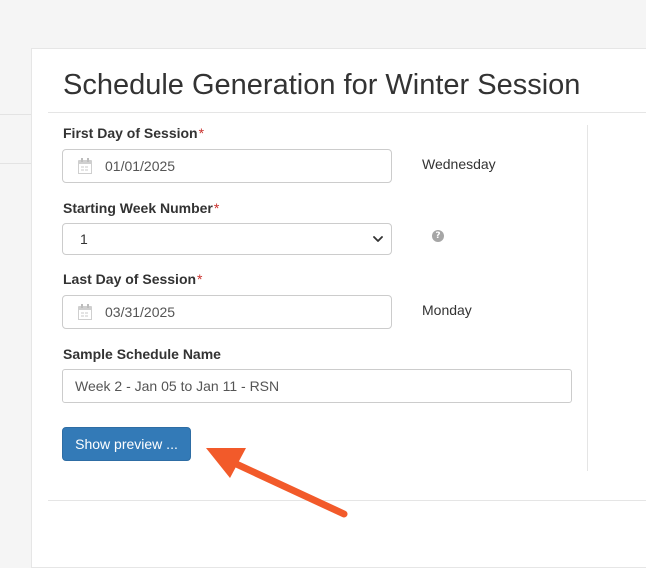  Describe the element at coordinates (227, 312) in the screenshot. I see `last-day-date-input: 03/31/2025` at that location.